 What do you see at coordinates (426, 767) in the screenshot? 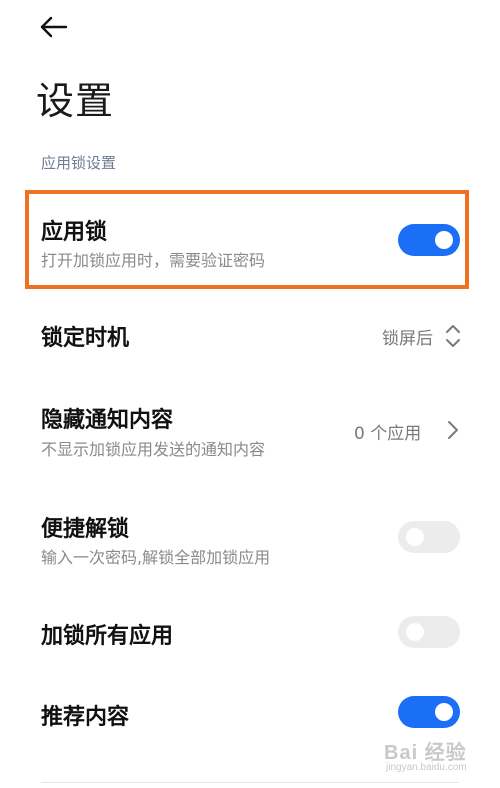
I see `watermark-url: jingyan.baidu.com` at bounding box center [426, 767].